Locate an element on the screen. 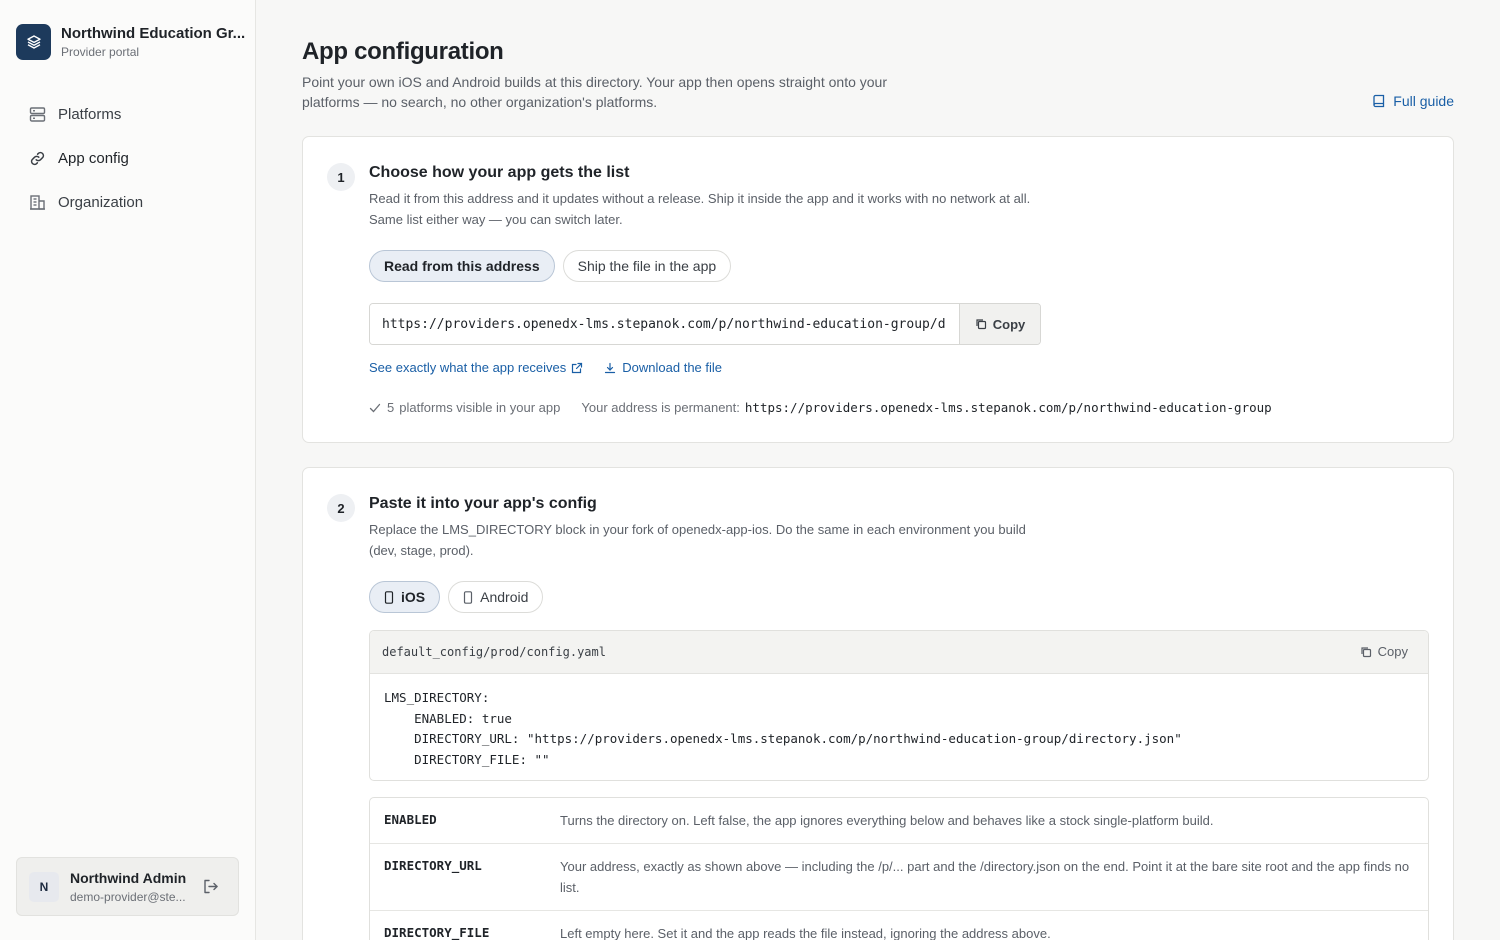 This screenshot has height=940, width=1500. tab-label: iOS is located at coordinates (413, 597).